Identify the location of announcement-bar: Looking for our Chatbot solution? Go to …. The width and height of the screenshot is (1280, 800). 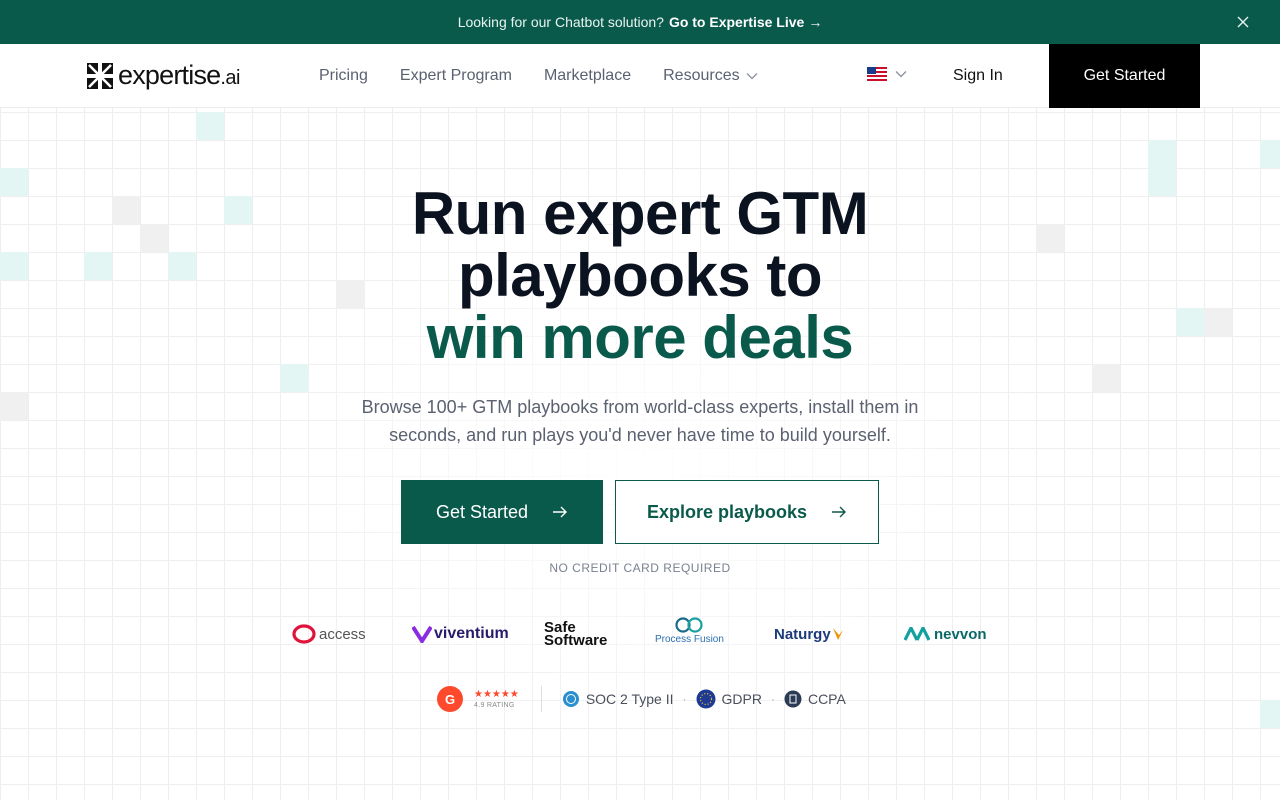
(640, 22).